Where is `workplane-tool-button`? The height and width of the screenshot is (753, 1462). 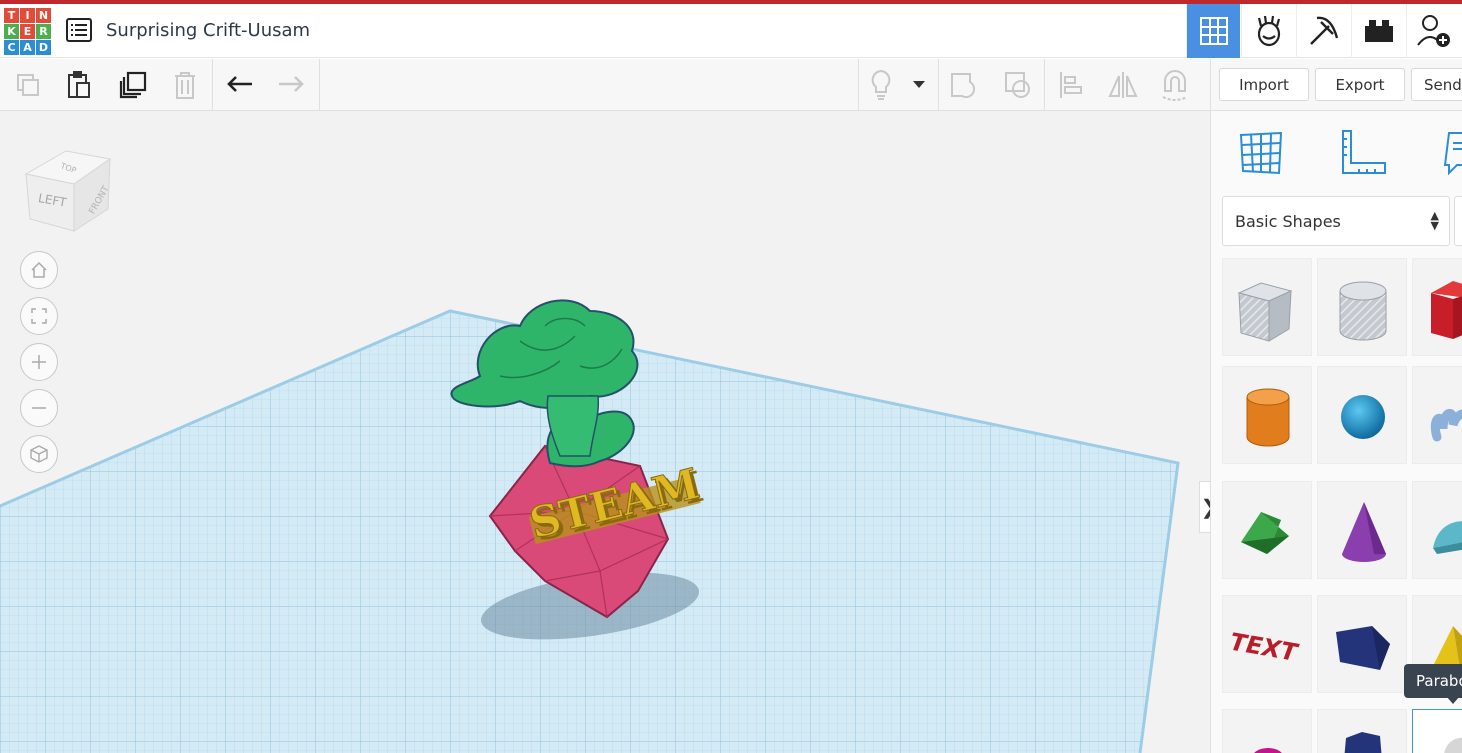
workplane-tool-button is located at coordinates (1261, 153).